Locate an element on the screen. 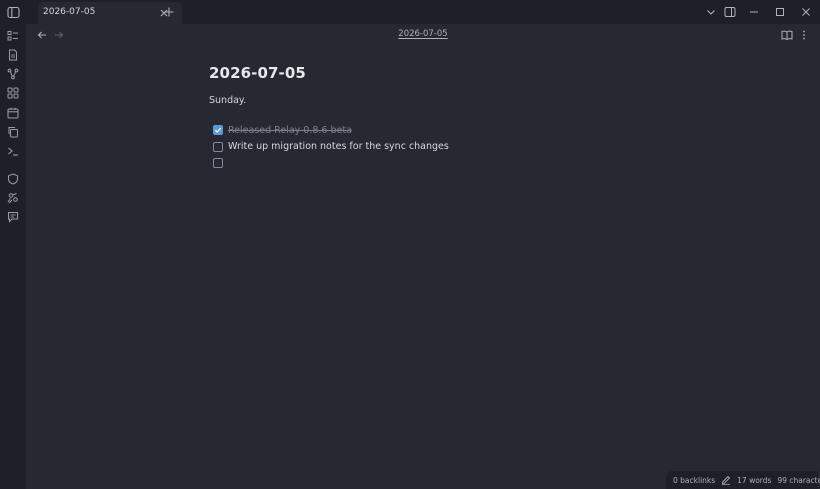 The width and height of the screenshot is (820, 489). more-options-icon is located at coordinates (804, 35).